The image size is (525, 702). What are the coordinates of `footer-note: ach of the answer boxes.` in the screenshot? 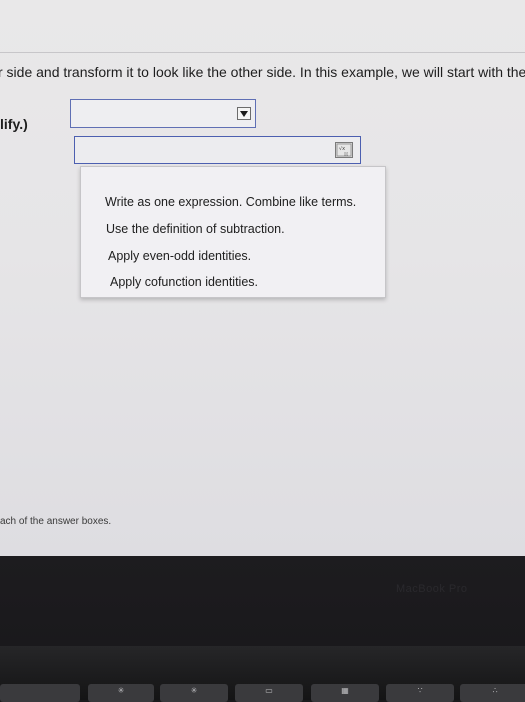 It's located at (56, 521).